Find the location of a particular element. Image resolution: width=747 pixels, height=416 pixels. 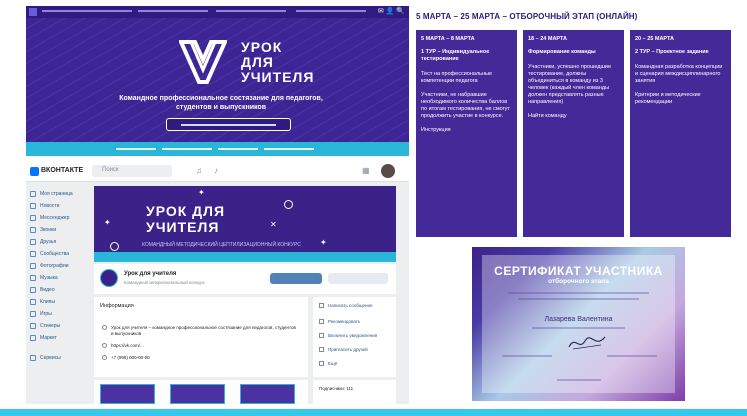

group-description: Командный межрегиональный конкурс is located at coordinates (164, 282).